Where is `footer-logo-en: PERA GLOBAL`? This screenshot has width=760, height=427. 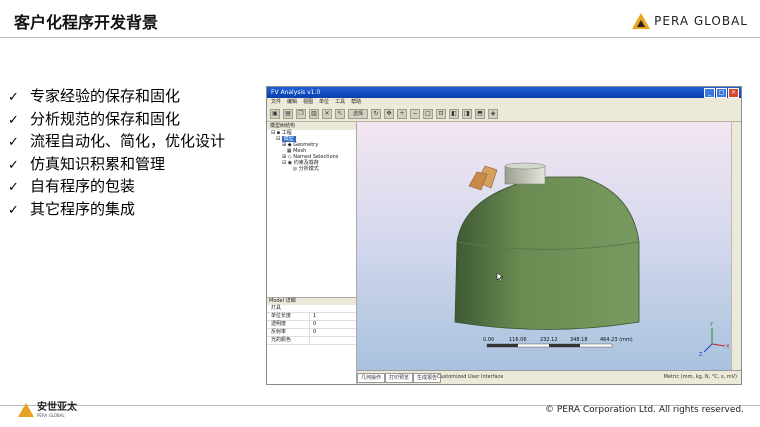
footer-logo-en: PERA GLOBAL is located at coordinates (51, 415).